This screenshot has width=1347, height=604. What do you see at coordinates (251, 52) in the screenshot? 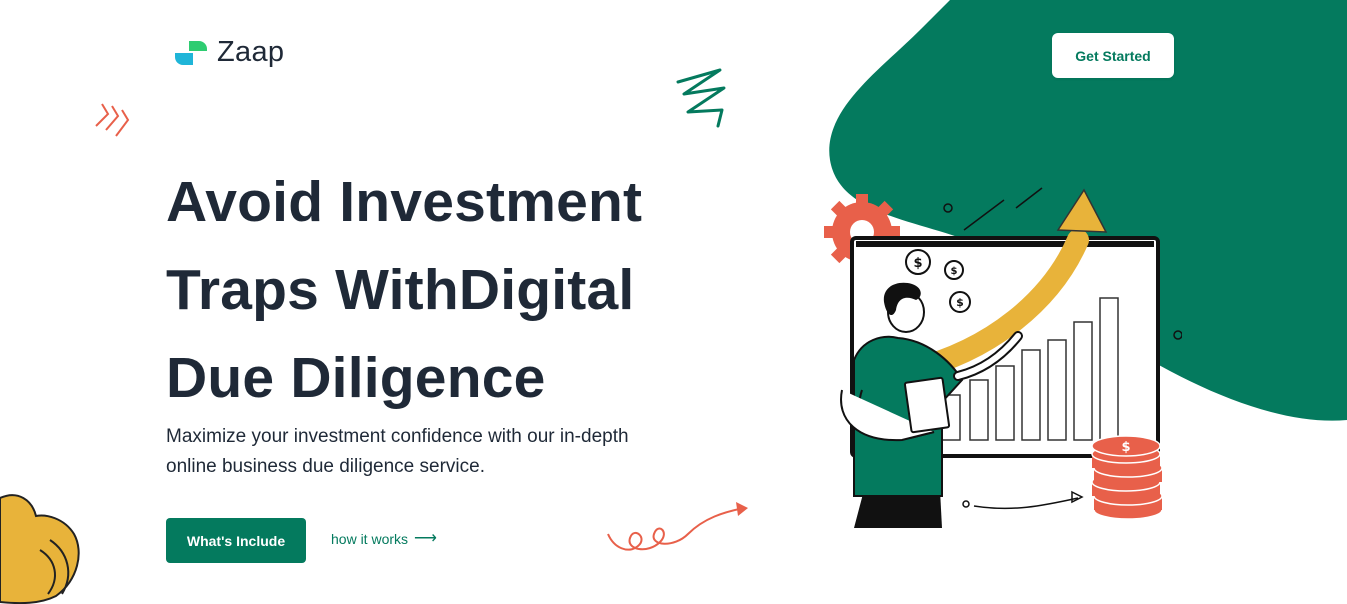
I see `brand-name: Zaap` at bounding box center [251, 52].